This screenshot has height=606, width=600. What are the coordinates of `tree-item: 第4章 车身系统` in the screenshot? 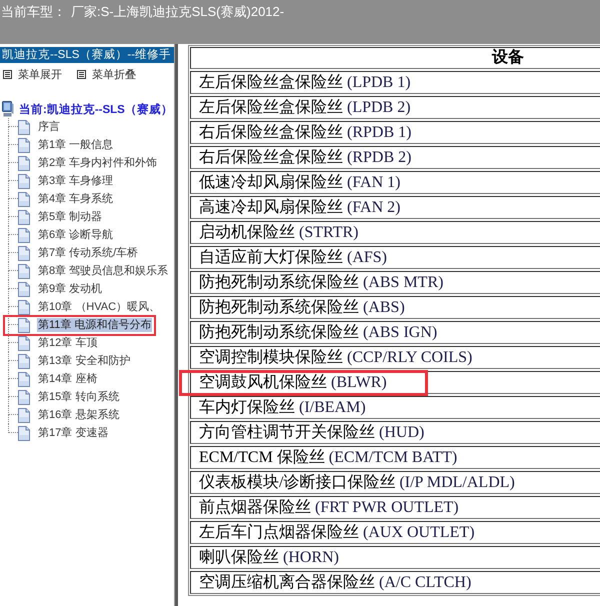 It's located at (75, 199).